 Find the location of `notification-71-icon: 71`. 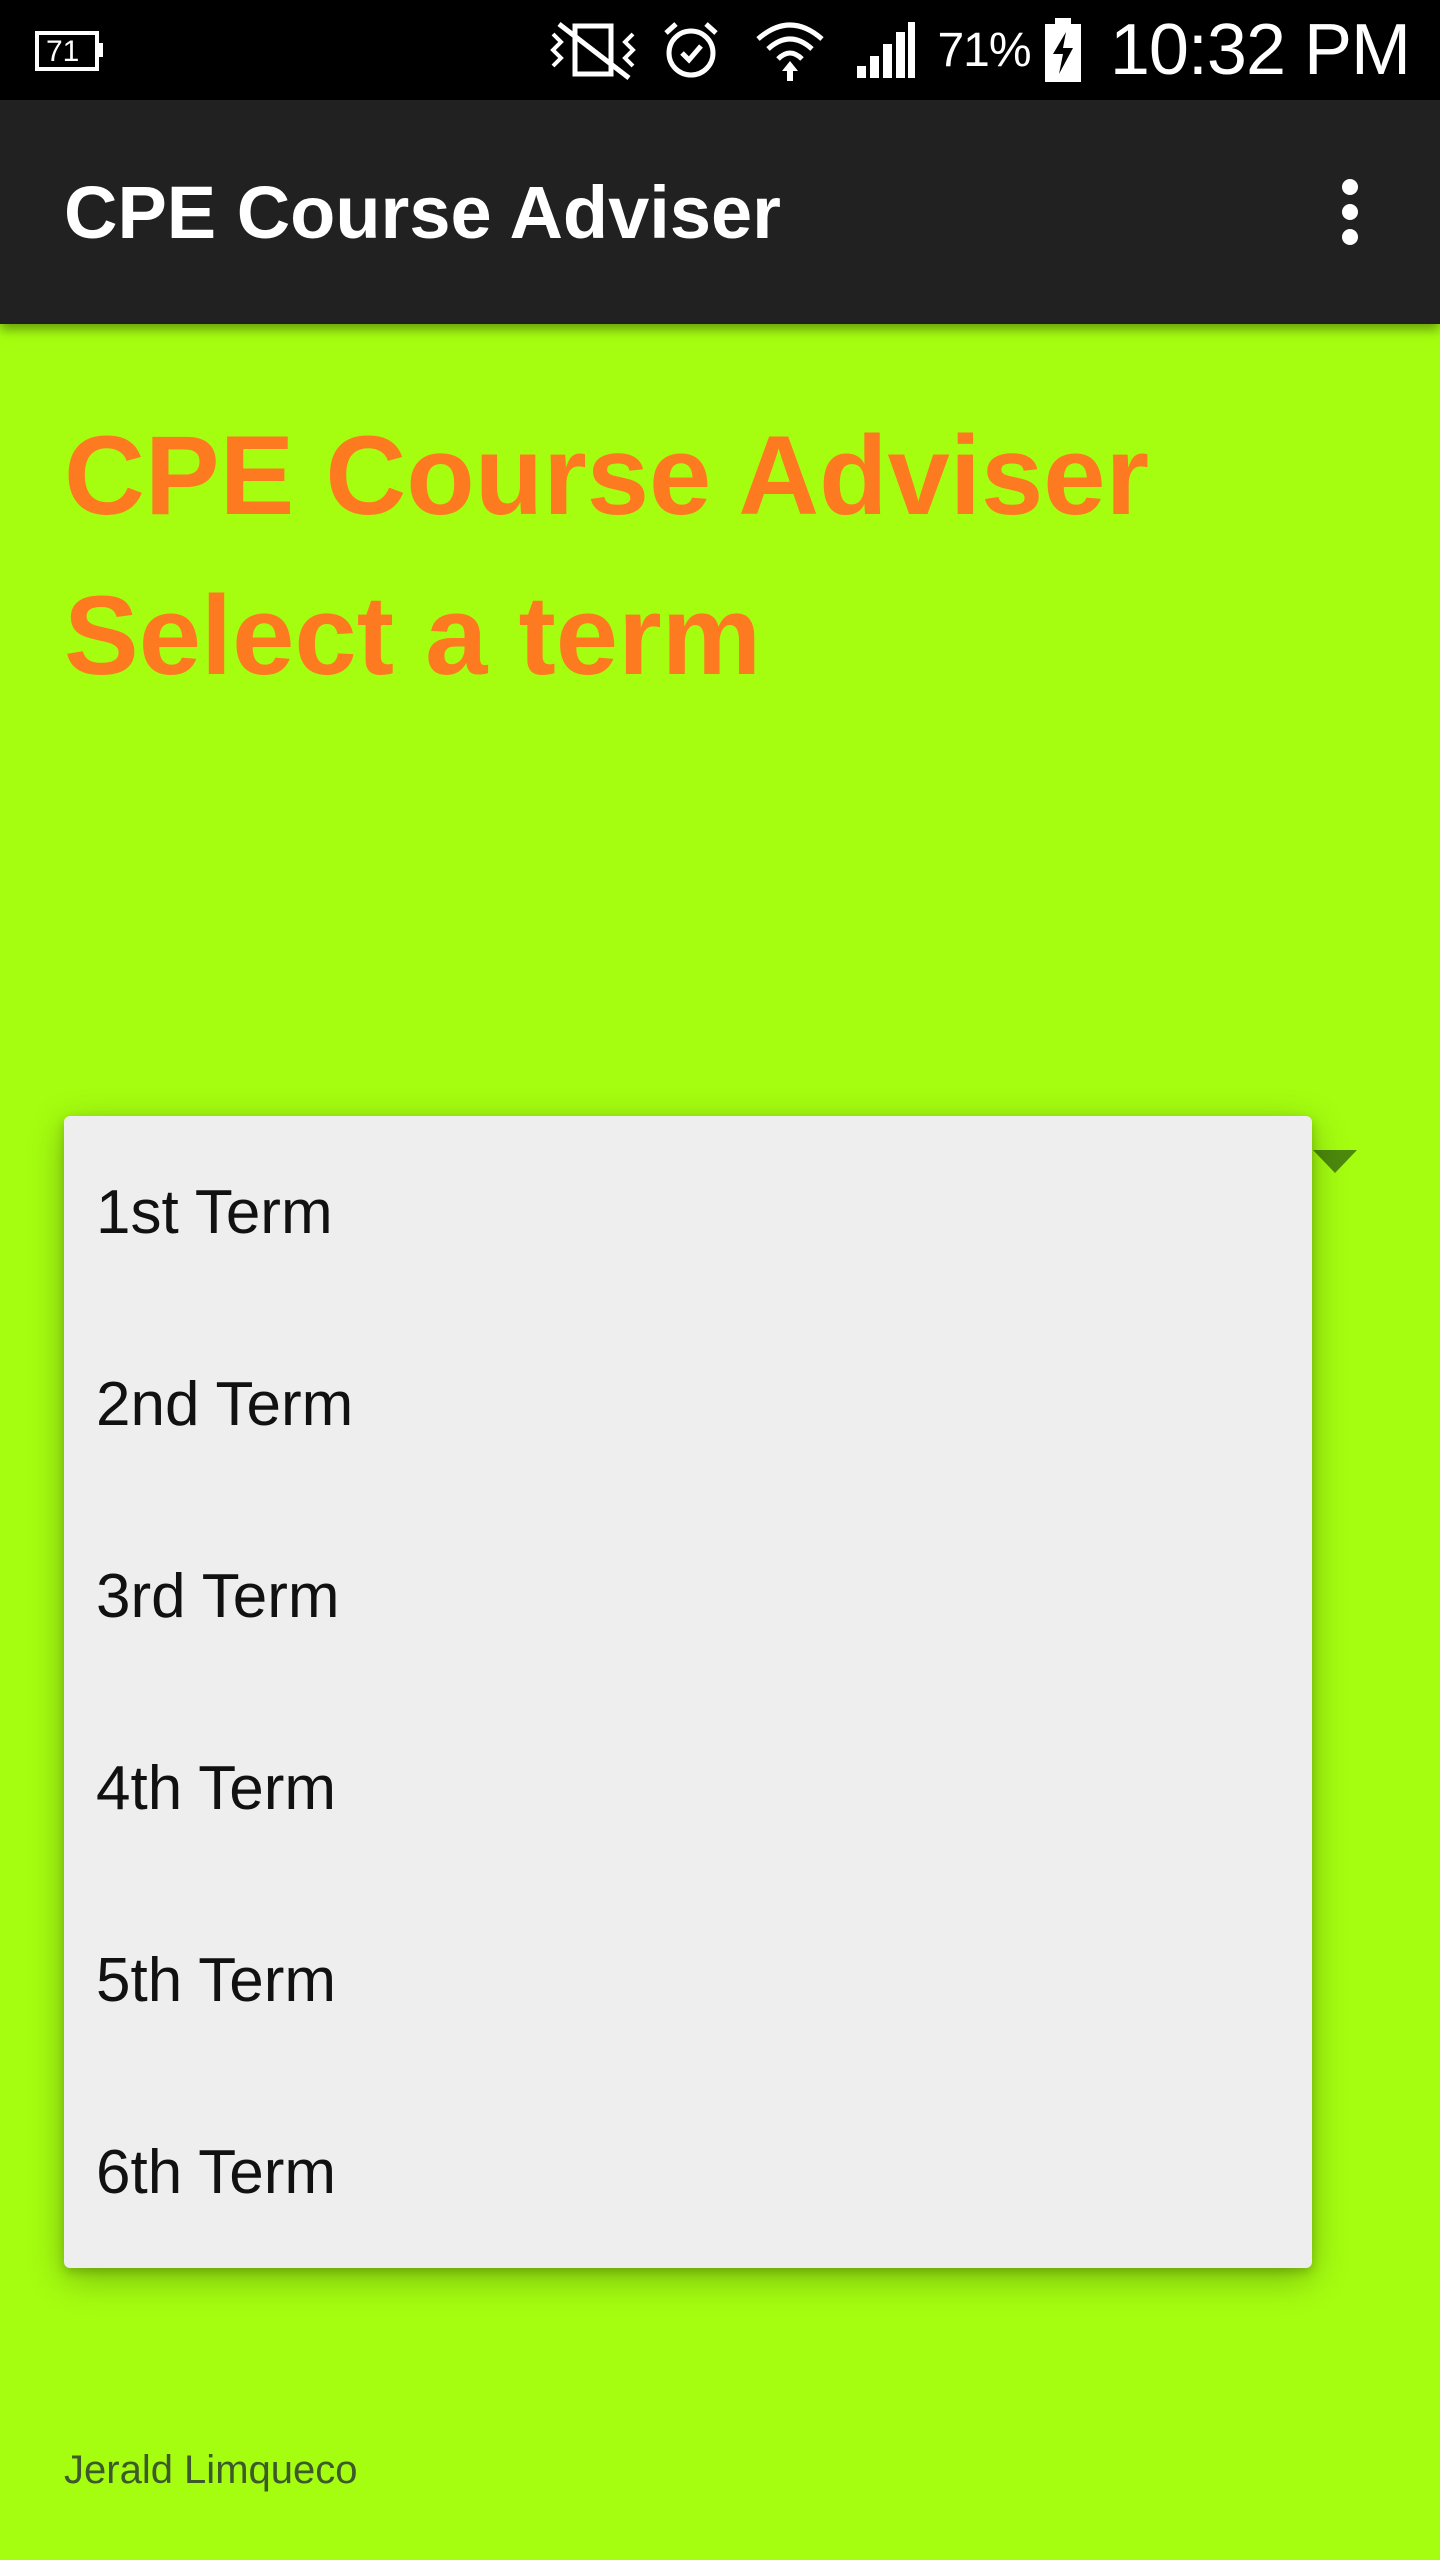

notification-71-icon: 71 is located at coordinates (70, 50).